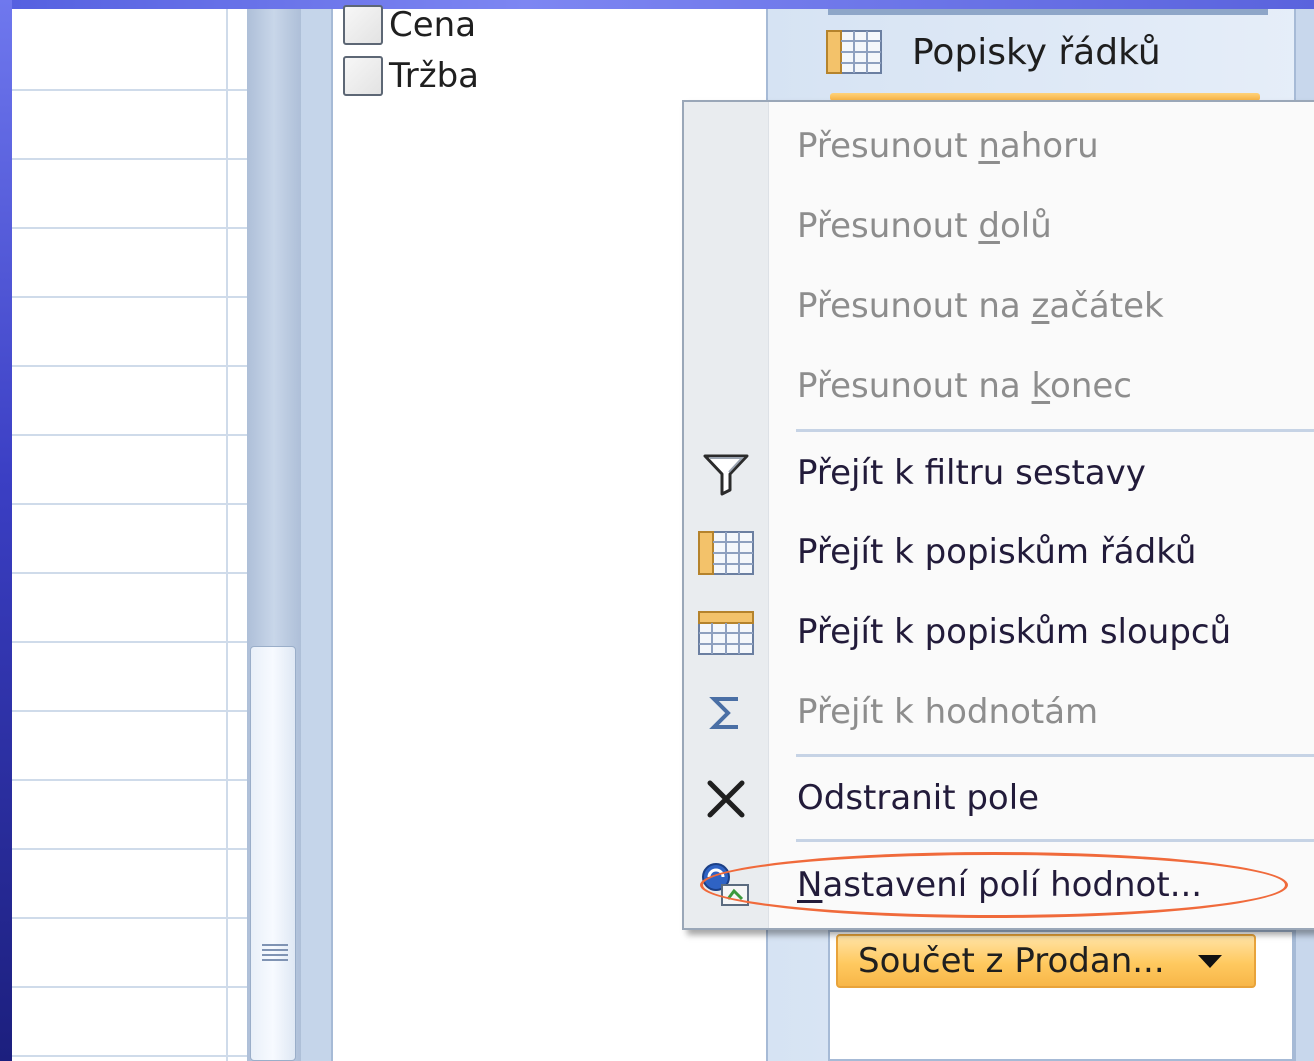 Image resolution: width=1314 pixels, height=1061 pixels. I want to click on window-frame-left, so click(6, 530).